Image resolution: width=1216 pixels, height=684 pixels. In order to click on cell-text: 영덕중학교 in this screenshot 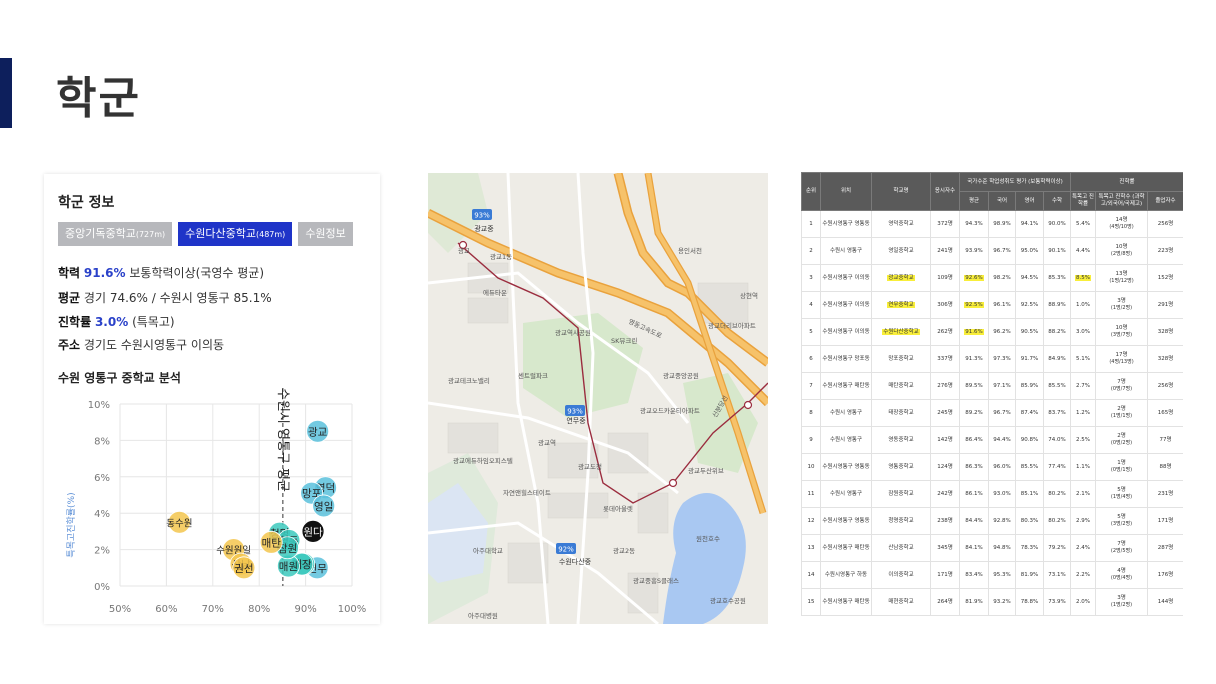, I will do `click(901, 223)`.